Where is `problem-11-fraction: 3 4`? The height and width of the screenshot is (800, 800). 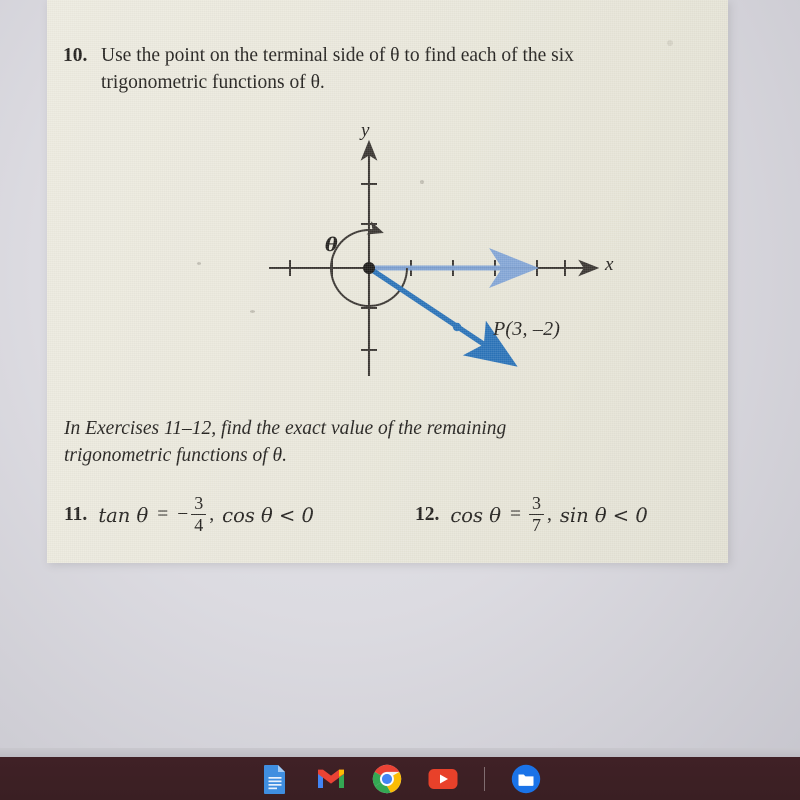 problem-11-fraction: 3 4 is located at coordinates (199, 514).